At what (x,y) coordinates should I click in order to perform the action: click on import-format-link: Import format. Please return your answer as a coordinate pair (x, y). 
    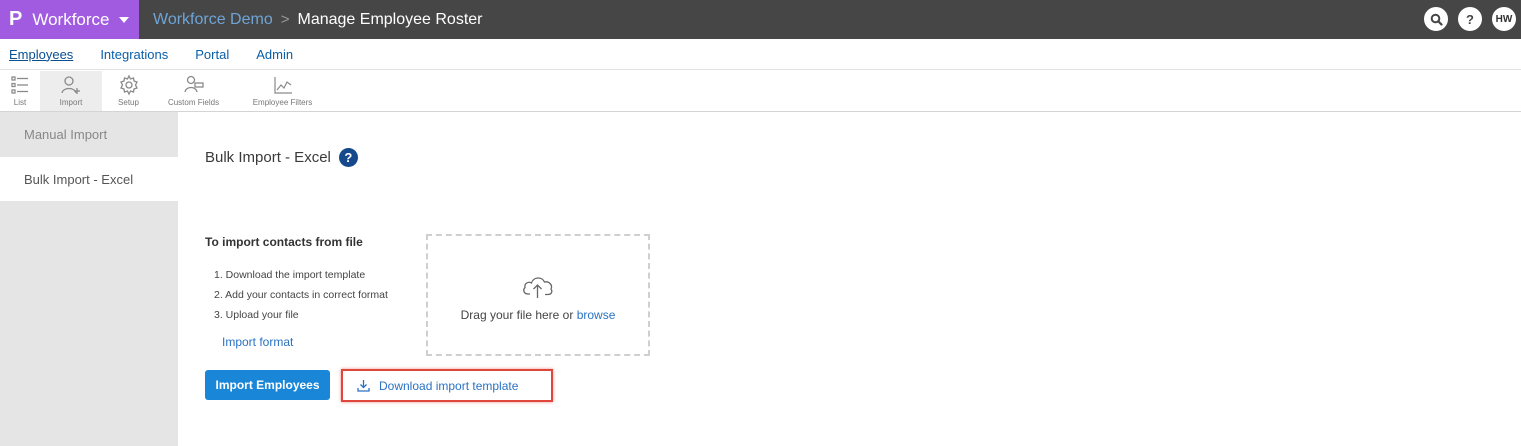
    Looking at the image, I should click on (257, 342).